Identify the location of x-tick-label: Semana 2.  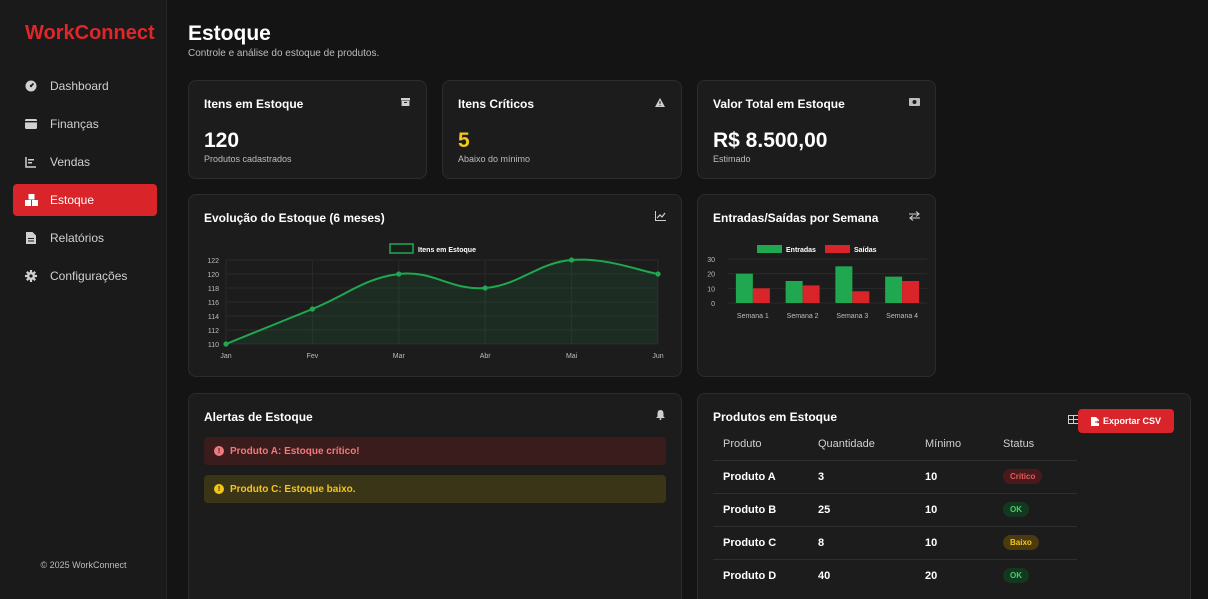
(803, 316).